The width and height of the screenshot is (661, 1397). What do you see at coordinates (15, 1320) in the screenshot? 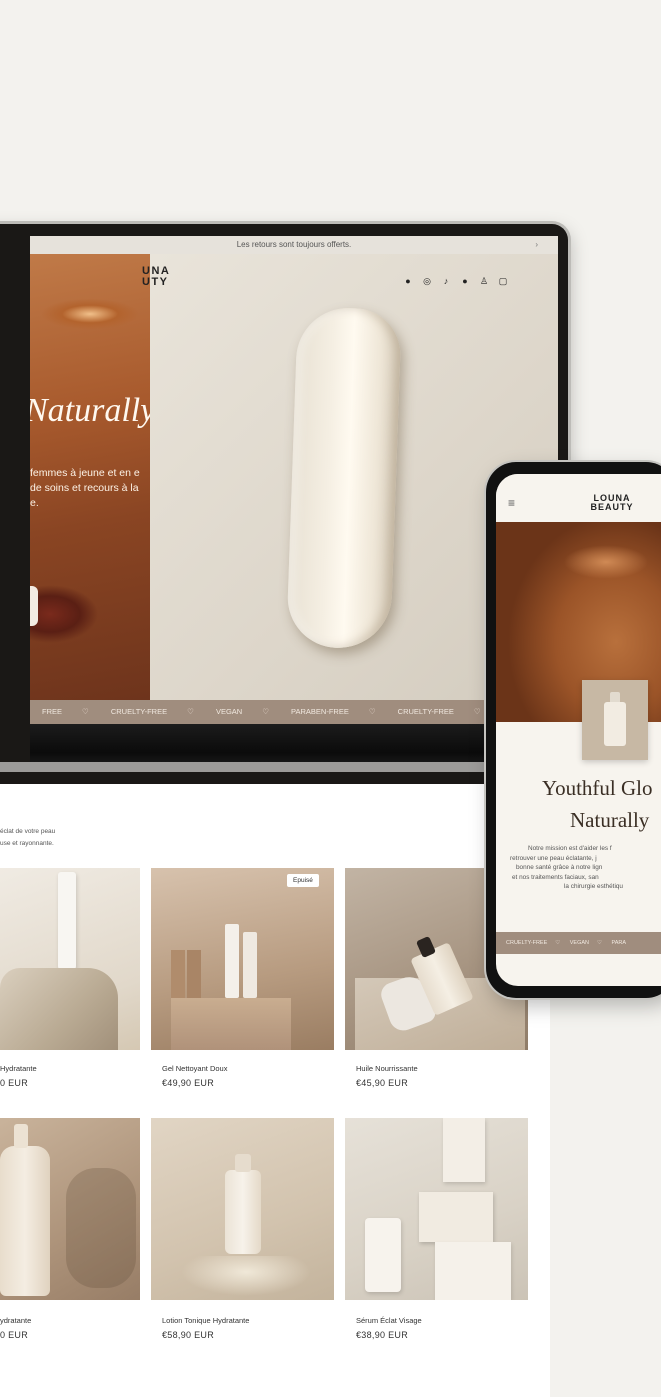
I see `product-name: ydratante` at bounding box center [15, 1320].